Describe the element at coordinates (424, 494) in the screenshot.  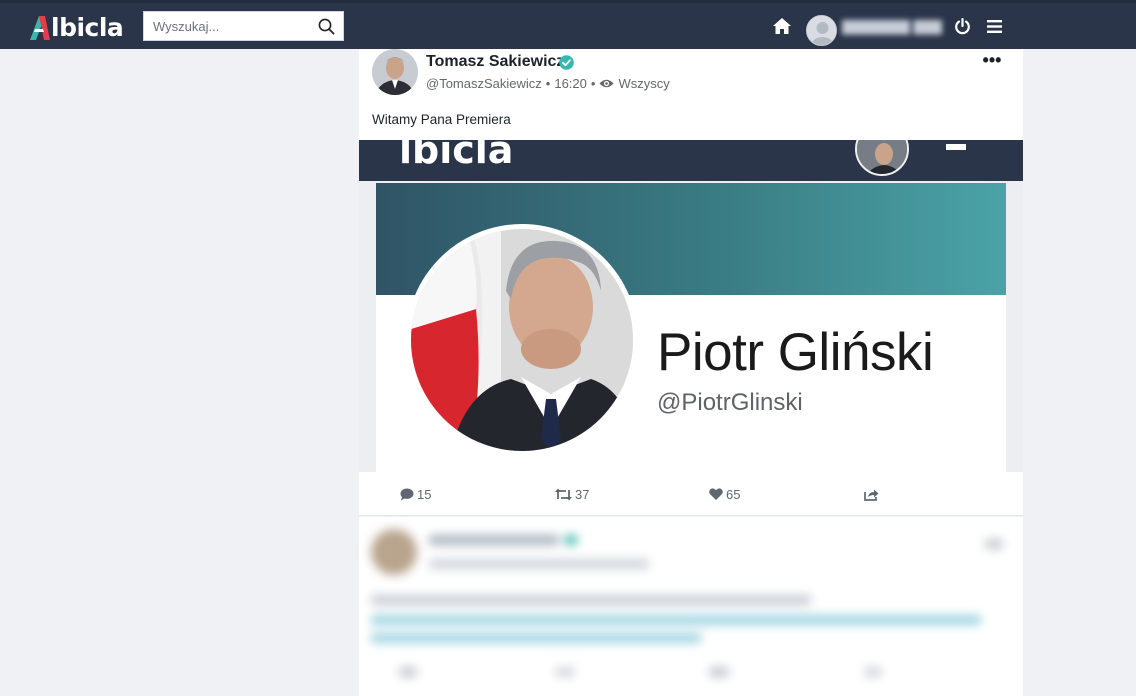
I see `comment-count: 15` at that location.